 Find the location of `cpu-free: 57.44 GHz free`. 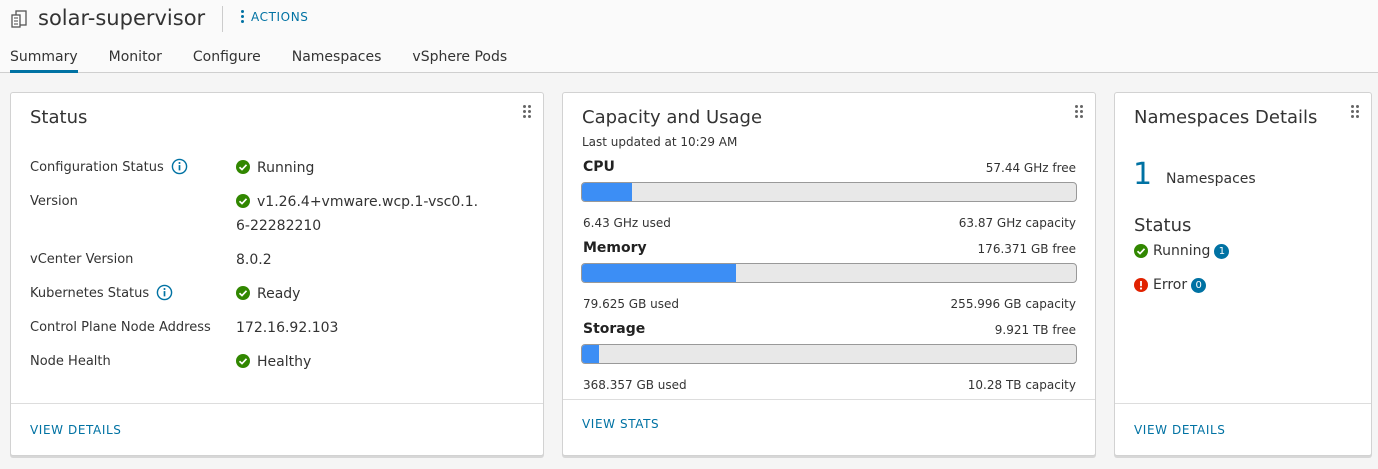

cpu-free: 57.44 GHz free is located at coordinates (1030, 168).